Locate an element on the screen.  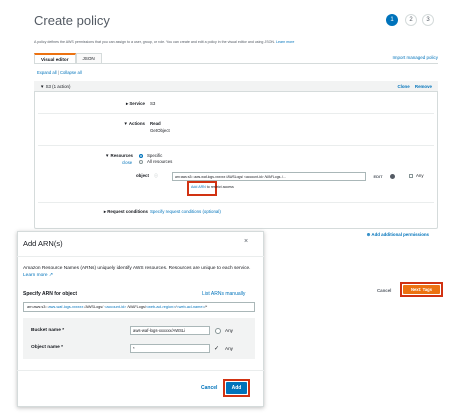
resources-all-label: All resources is located at coordinates (160, 161).